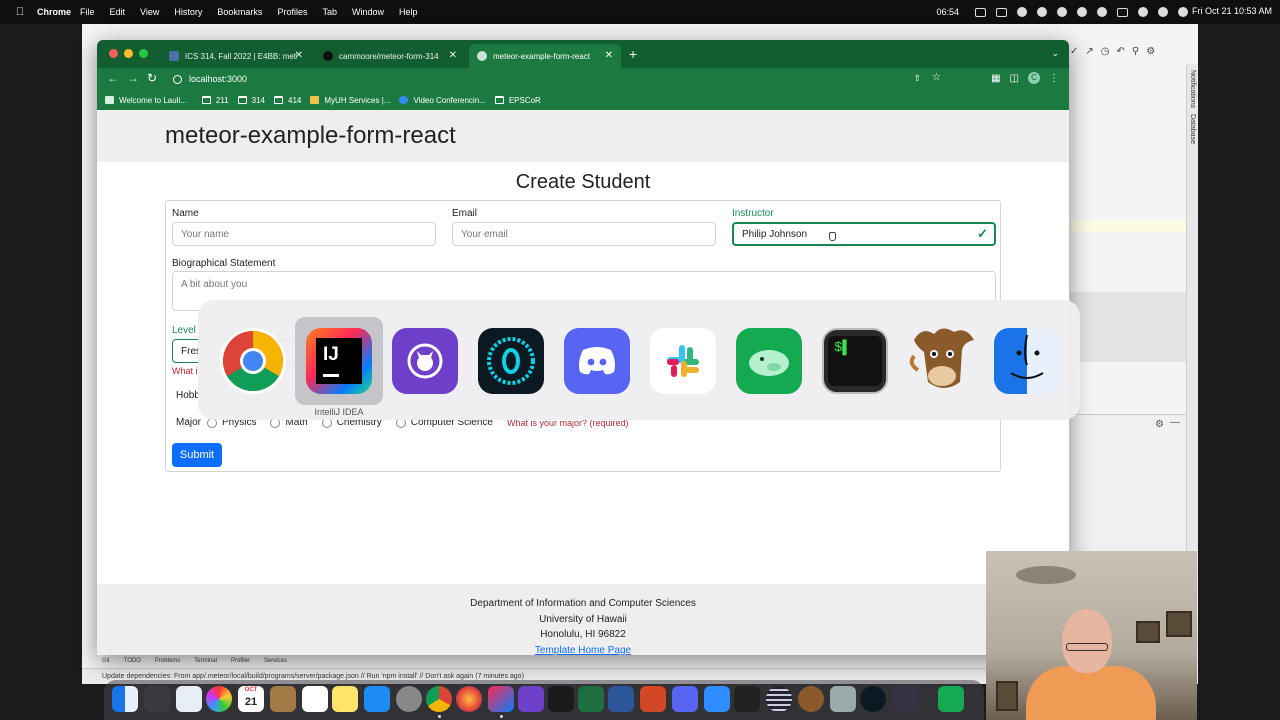 The width and height of the screenshot is (1280, 720). What do you see at coordinates (315, 699) in the screenshot?
I see `dock-reminders-icon` at bounding box center [315, 699].